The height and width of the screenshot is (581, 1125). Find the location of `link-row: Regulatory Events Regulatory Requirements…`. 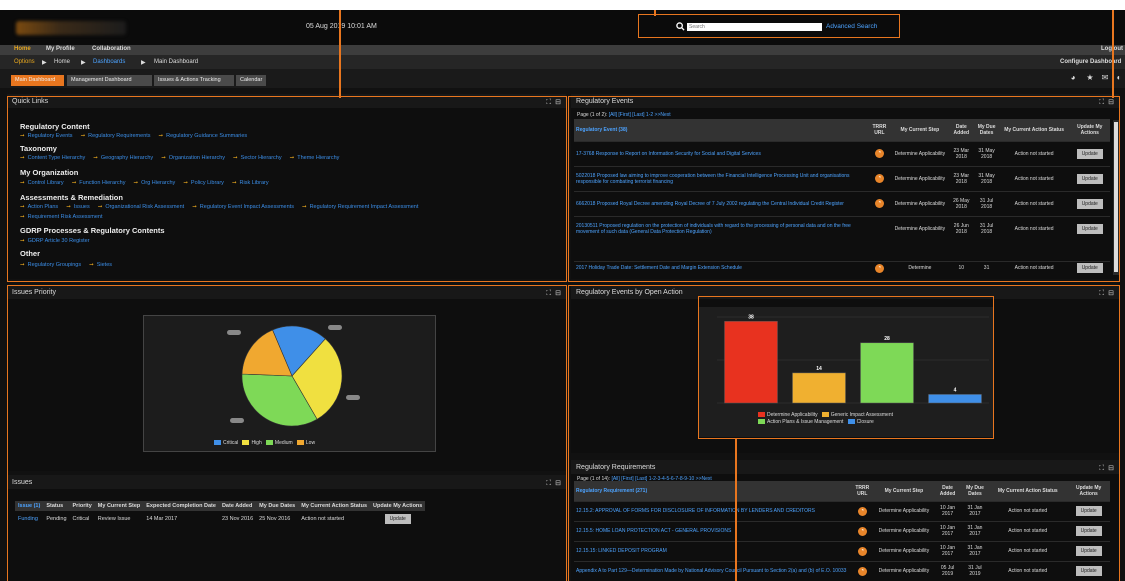

link-row: Regulatory Events Regulatory Requirements… is located at coordinates (137, 136).